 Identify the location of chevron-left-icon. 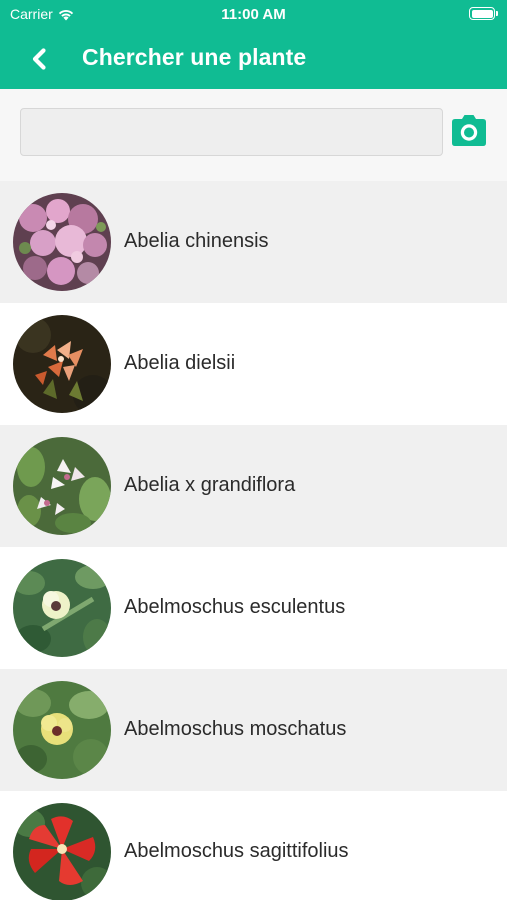
(39, 59).